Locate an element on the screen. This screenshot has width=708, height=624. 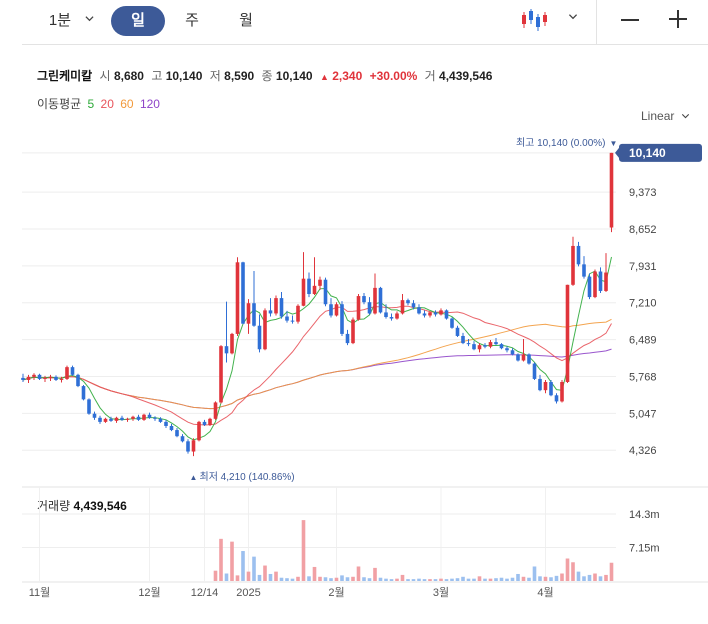
ma-60-line is located at coordinates (317, 364).